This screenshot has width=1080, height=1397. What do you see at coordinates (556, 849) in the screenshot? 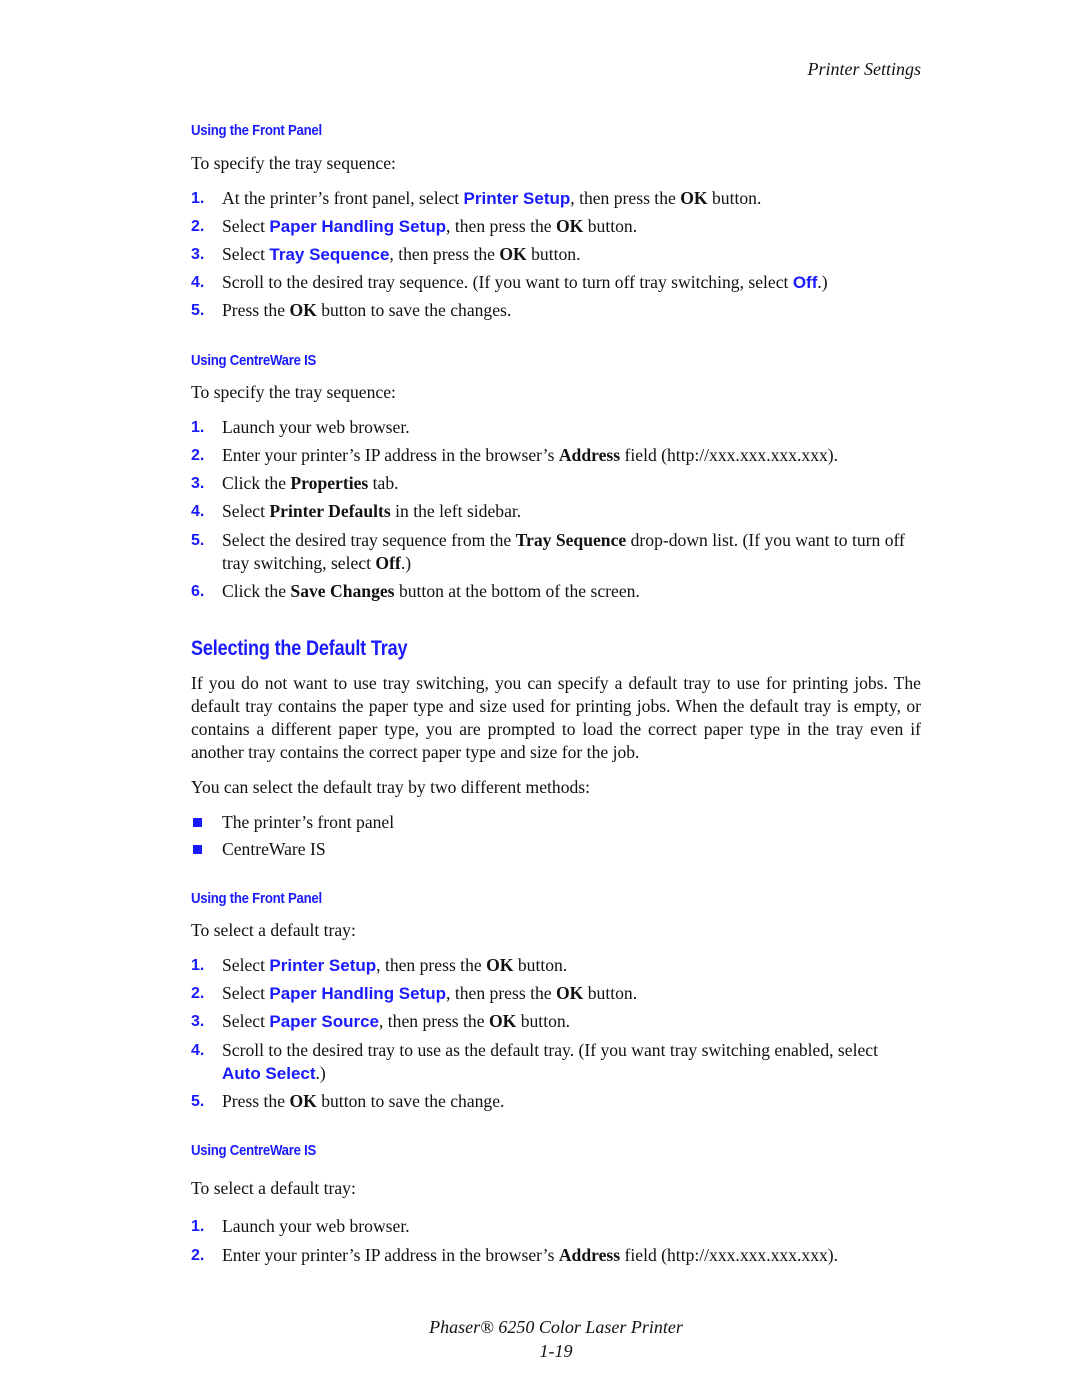
I see `bullet-item: CentreWare IS` at bounding box center [556, 849].